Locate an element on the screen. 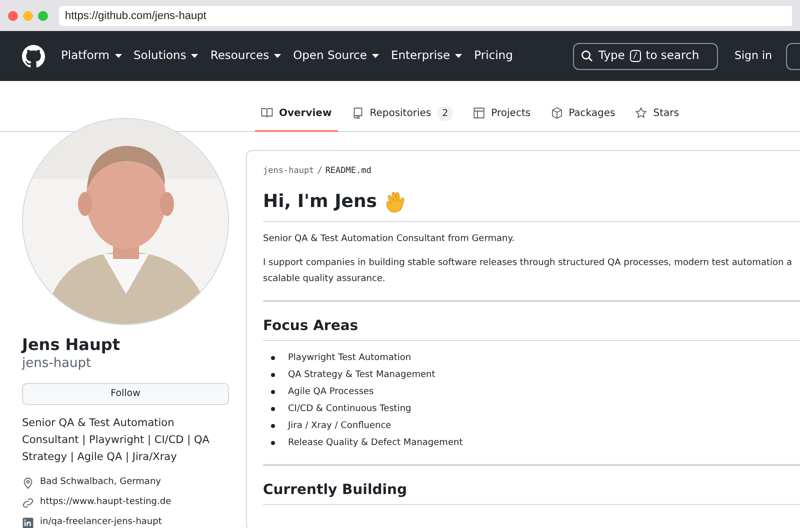  profile-name: Jens Haupt is located at coordinates (71, 345).